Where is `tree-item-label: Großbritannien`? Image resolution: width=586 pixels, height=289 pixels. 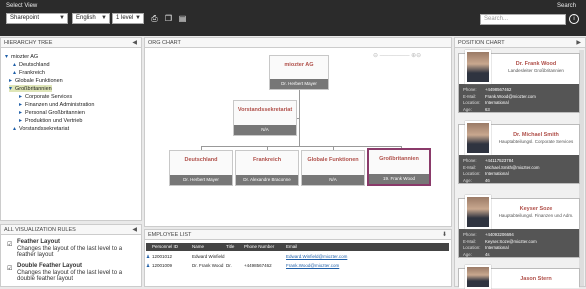
tree-item-label: Großbritannien is located at coordinates (33, 89).